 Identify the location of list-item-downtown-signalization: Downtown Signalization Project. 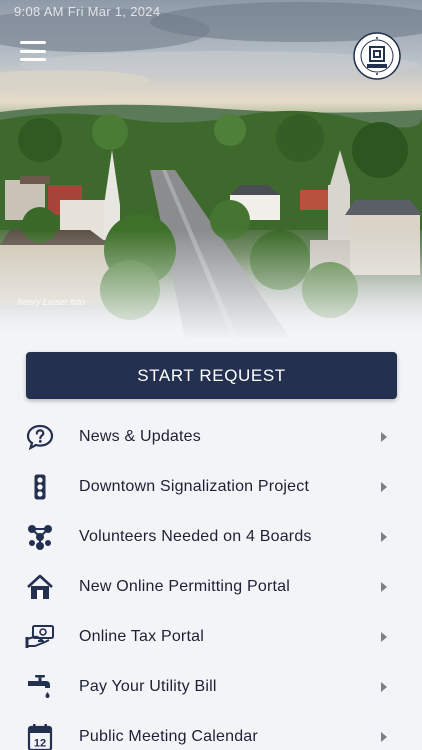
(211, 487).